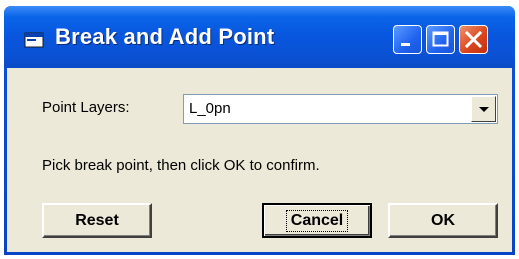 This screenshot has width=519, height=259. I want to click on close-icon, so click(473, 39).